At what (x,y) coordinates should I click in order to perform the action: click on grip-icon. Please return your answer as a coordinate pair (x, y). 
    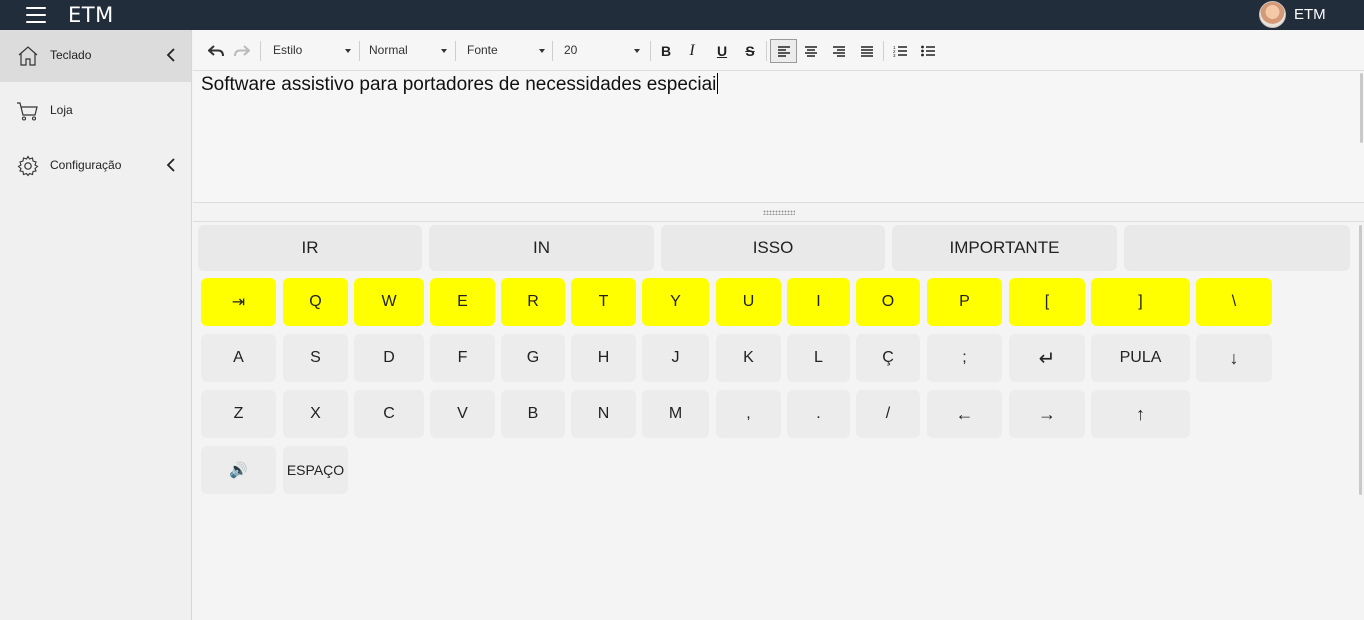
    Looking at the image, I should click on (779, 212).